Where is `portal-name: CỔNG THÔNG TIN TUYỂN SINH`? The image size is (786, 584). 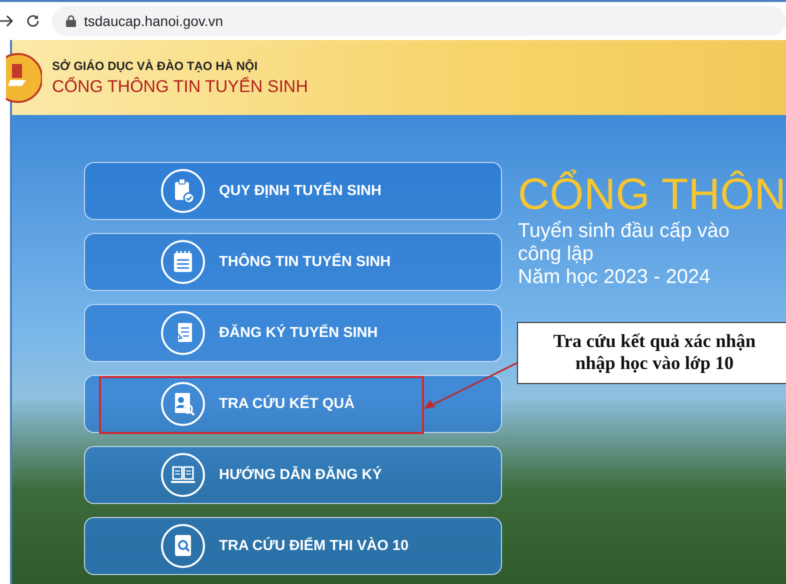
portal-name: CỔNG THÔNG TIN TUYỂN SINH is located at coordinates (180, 86).